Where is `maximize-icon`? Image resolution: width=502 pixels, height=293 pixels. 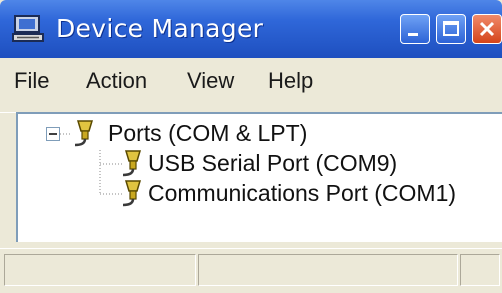
maximize-icon is located at coordinates (451, 28).